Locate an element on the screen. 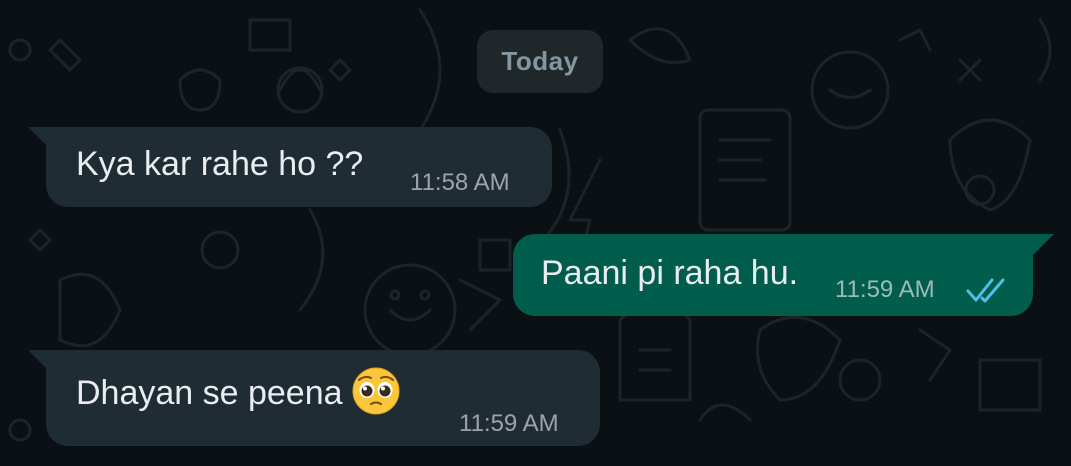 This screenshot has height=466, width=1071. message-text: Paani pi raha hu. is located at coordinates (670, 273).